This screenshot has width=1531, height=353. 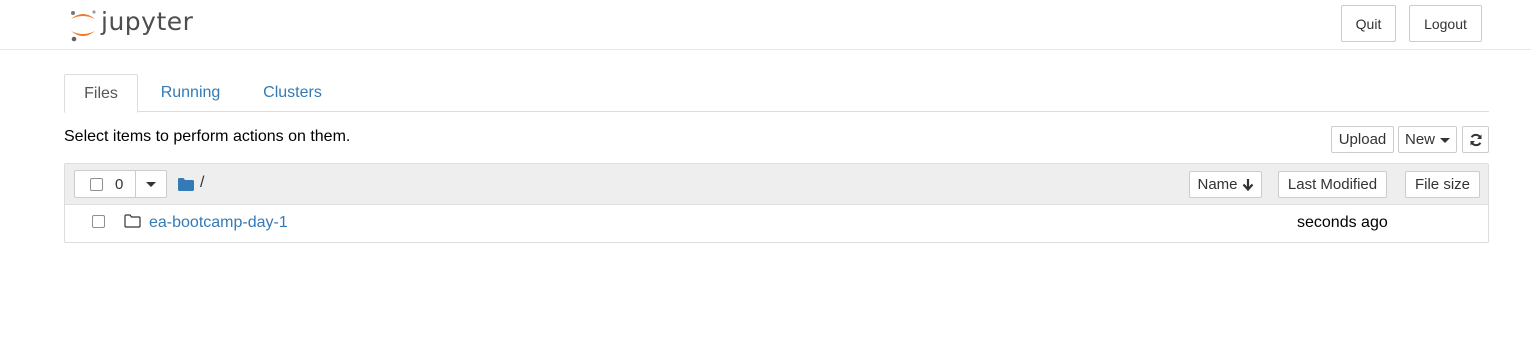 What do you see at coordinates (98, 221) in the screenshot?
I see `item-checkbox` at bounding box center [98, 221].